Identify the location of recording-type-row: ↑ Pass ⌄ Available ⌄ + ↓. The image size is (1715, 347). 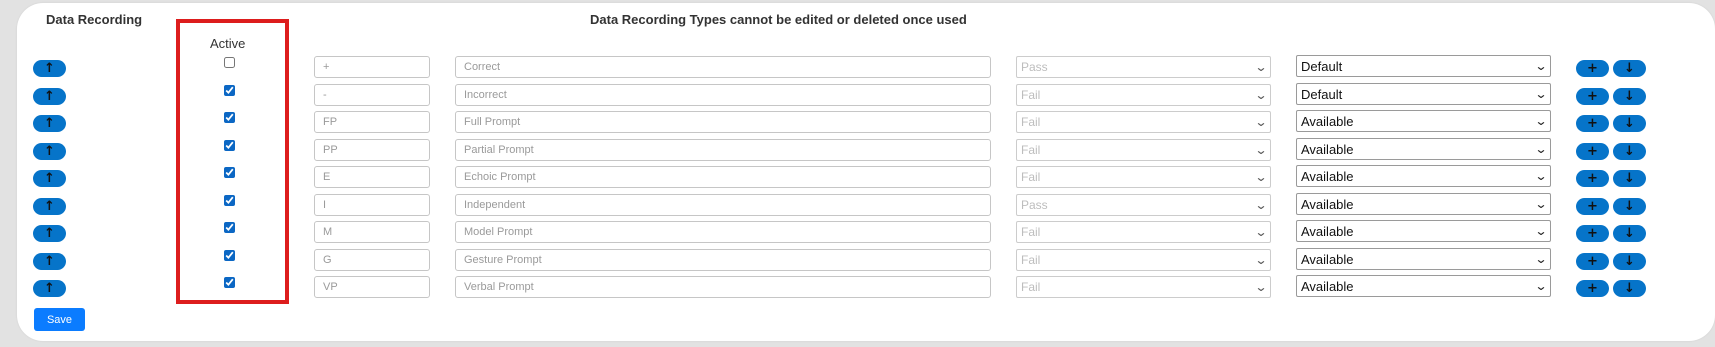
(857, 204).